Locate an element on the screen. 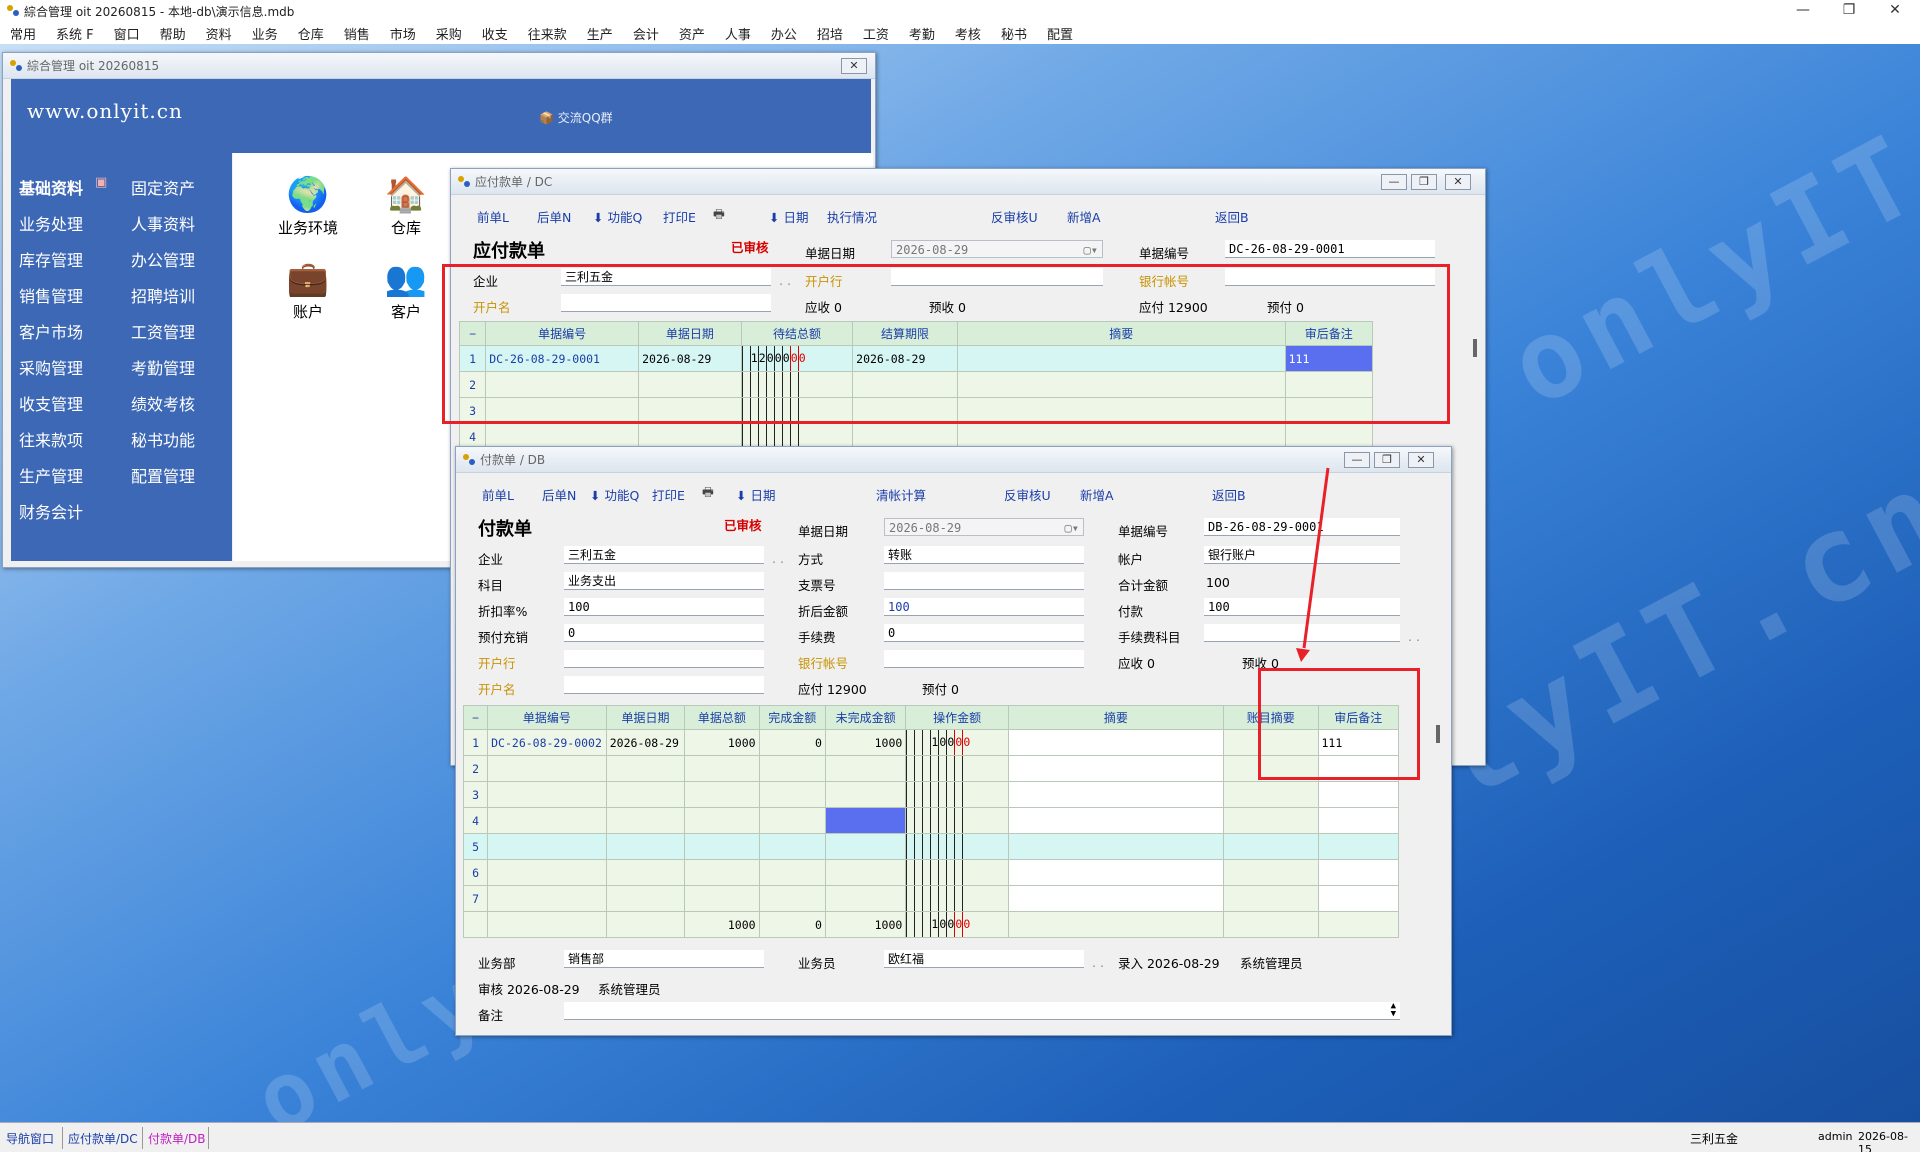 The image size is (1920, 1152). tab-payment: 付款单/DB is located at coordinates (177, 1138).